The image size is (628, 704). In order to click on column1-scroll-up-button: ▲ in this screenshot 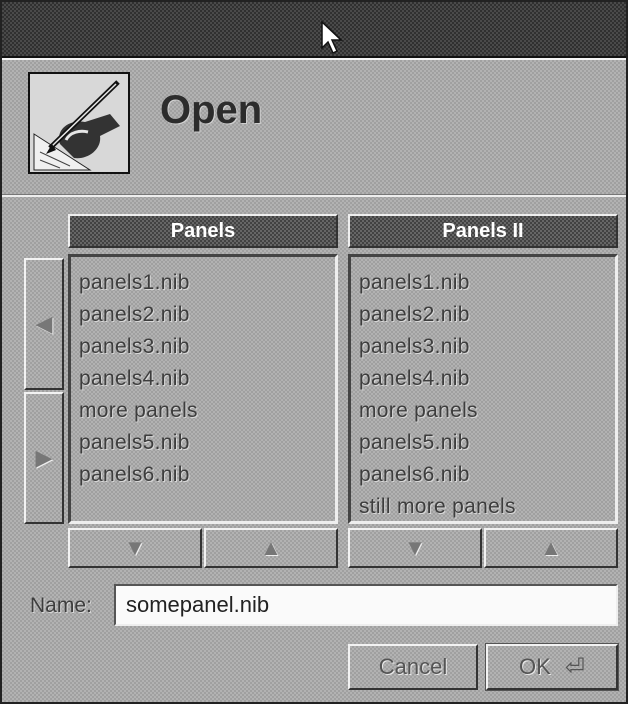, I will do `click(271, 548)`.